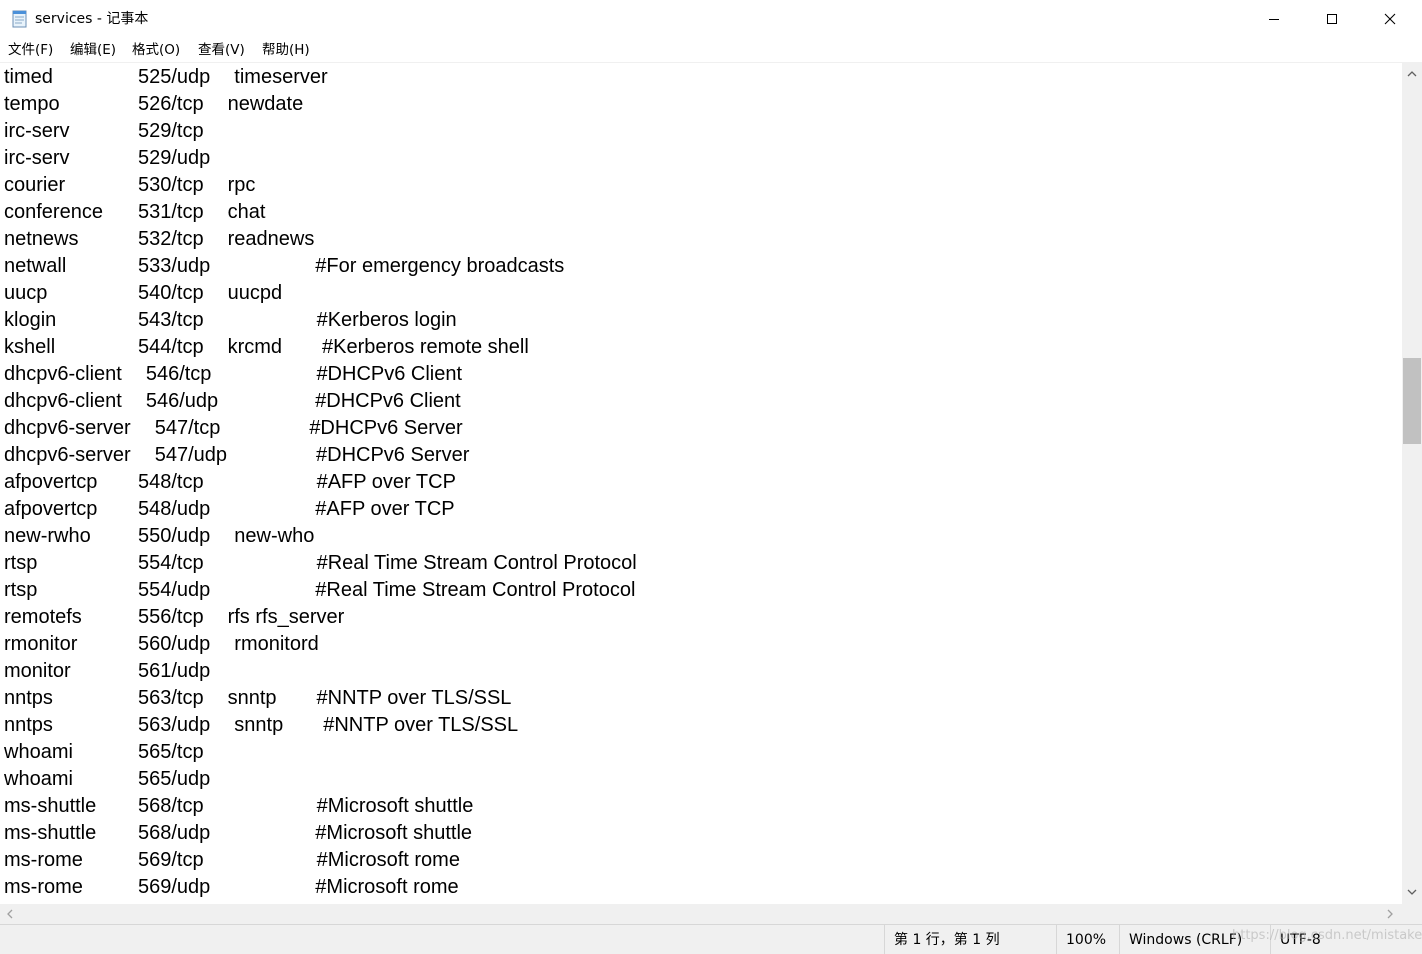  What do you see at coordinates (241, 185) in the screenshot?
I see `aliases: rpc` at bounding box center [241, 185].